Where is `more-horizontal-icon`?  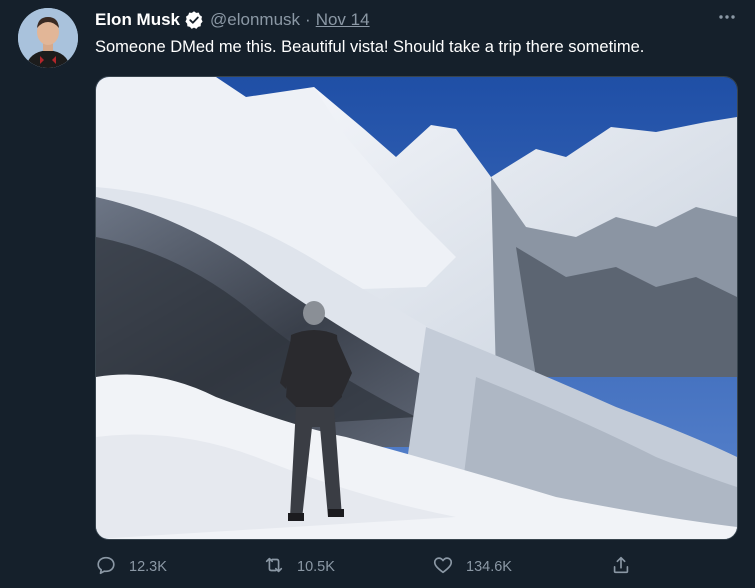
more-horizontal-icon is located at coordinates (727, 17).